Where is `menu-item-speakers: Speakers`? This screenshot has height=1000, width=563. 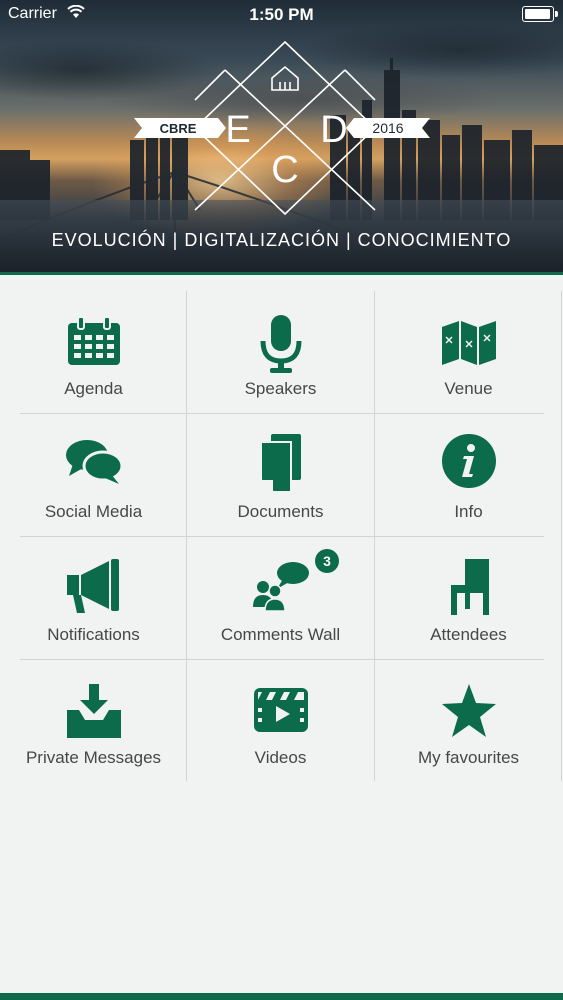 menu-item-speakers: Speakers is located at coordinates (280, 352).